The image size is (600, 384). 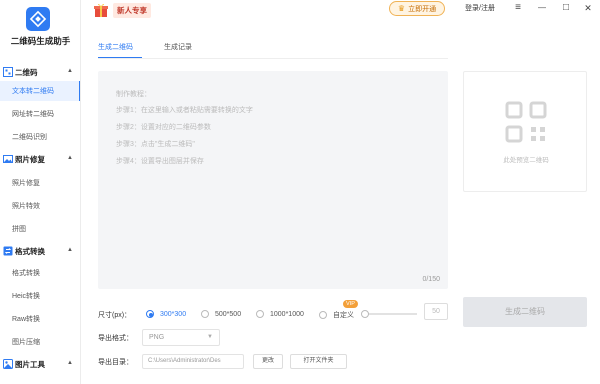 I want to click on export-dir-field: C:\Users\Administrator\Des, so click(x=193, y=361).